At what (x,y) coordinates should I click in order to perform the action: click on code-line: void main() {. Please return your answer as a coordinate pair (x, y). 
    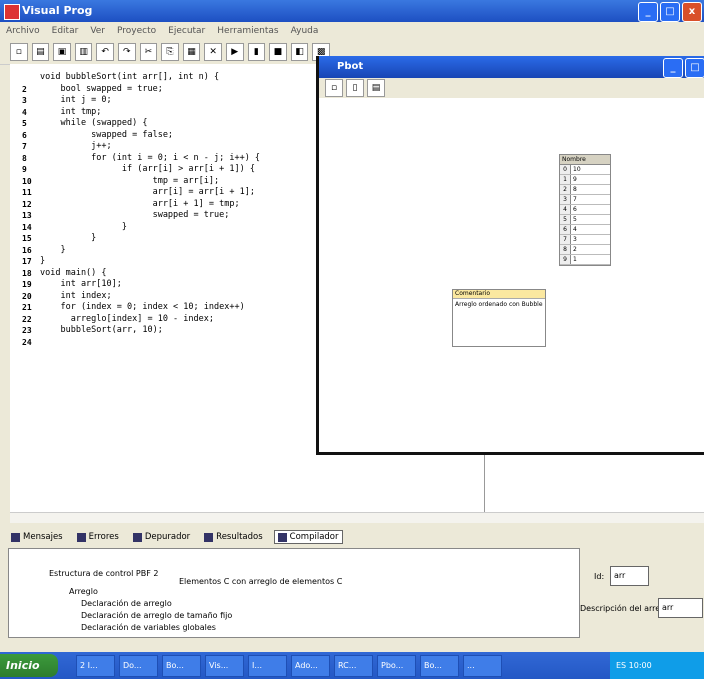
    Looking at the image, I should click on (150, 274).